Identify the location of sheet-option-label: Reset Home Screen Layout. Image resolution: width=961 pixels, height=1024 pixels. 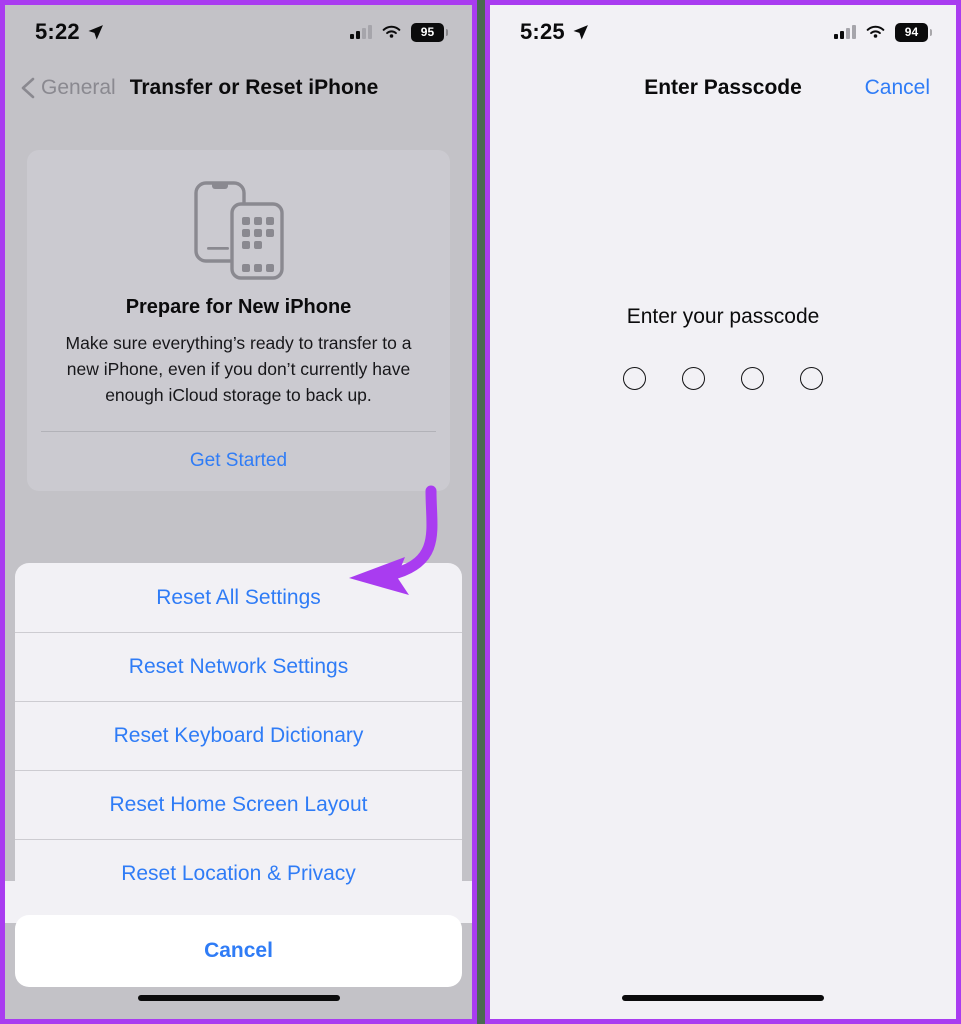
(238, 804).